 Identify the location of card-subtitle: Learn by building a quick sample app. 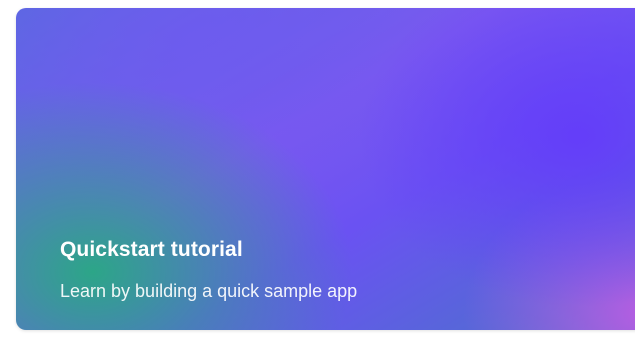
(209, 291).